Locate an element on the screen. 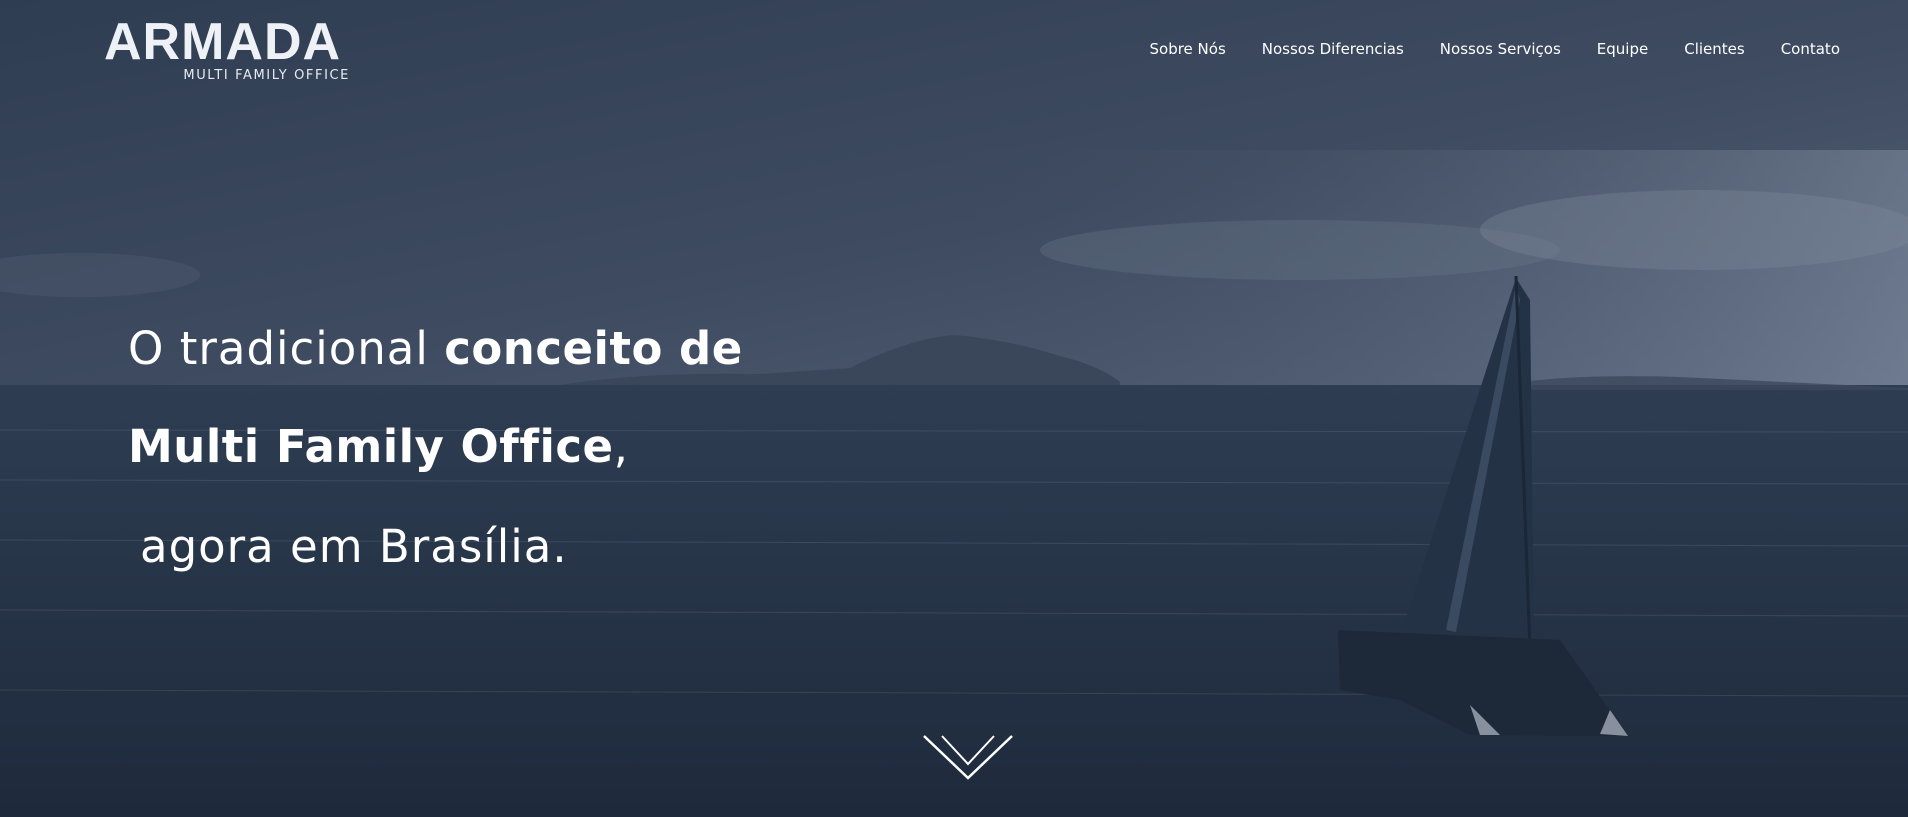  logo-wordmark: ARMADA is located at coordinates (223, 42).